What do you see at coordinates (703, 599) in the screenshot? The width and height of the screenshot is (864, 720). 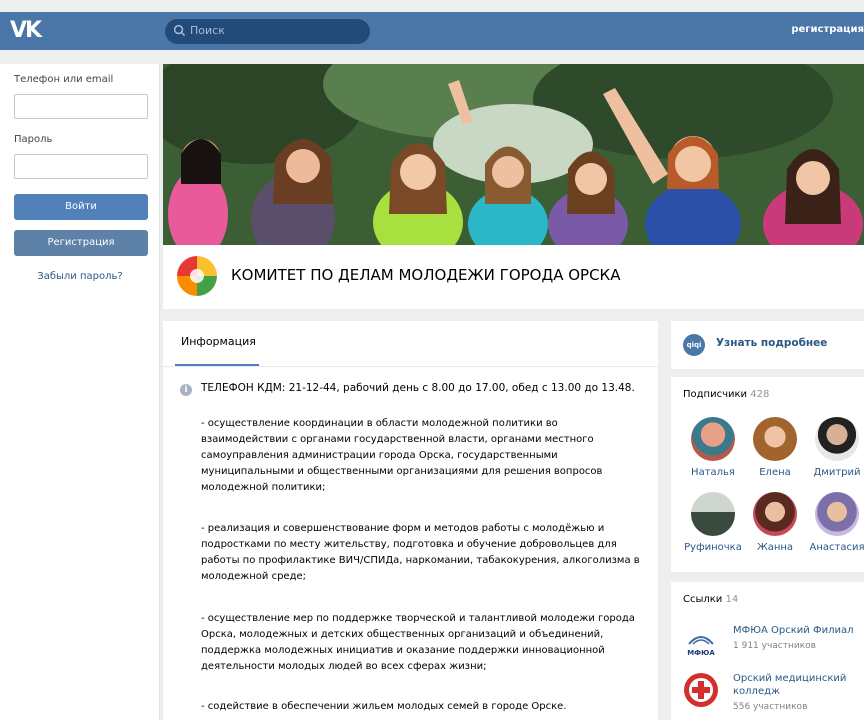 I see `links-title: Ссылки` at bounding box center [703, 599].